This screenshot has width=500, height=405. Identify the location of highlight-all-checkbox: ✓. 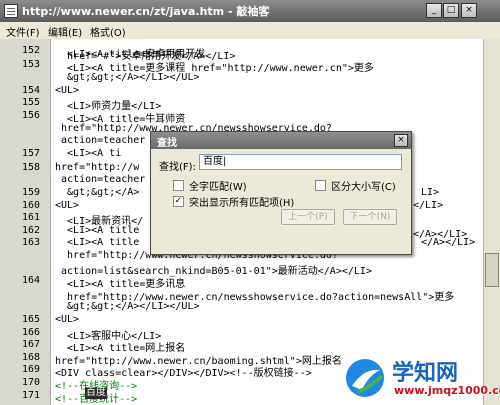
(178, 201).